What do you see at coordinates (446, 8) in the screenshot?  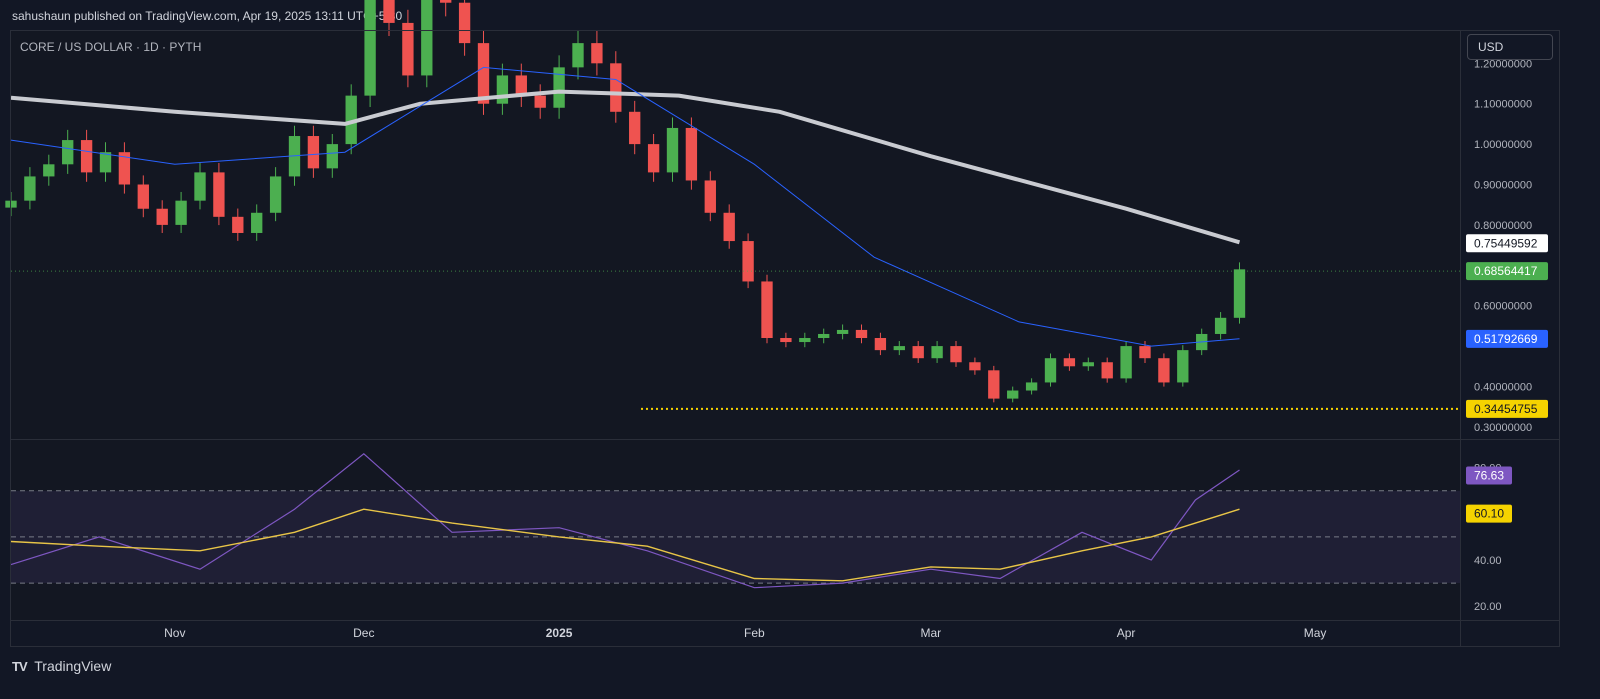 I see `candle` at bounding box center [446, 8].